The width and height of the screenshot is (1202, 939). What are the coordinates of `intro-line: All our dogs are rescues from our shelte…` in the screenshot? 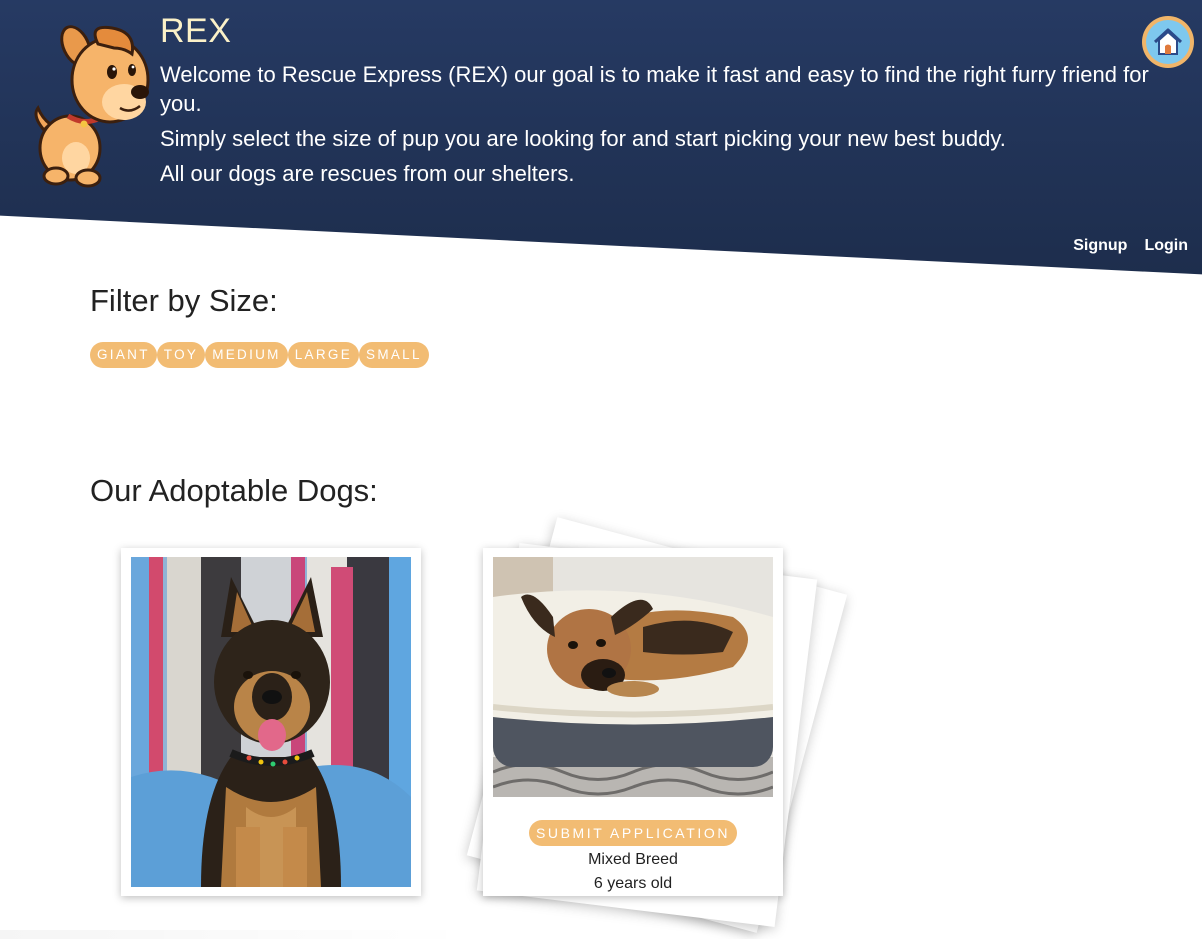 It's located at (367, 173).